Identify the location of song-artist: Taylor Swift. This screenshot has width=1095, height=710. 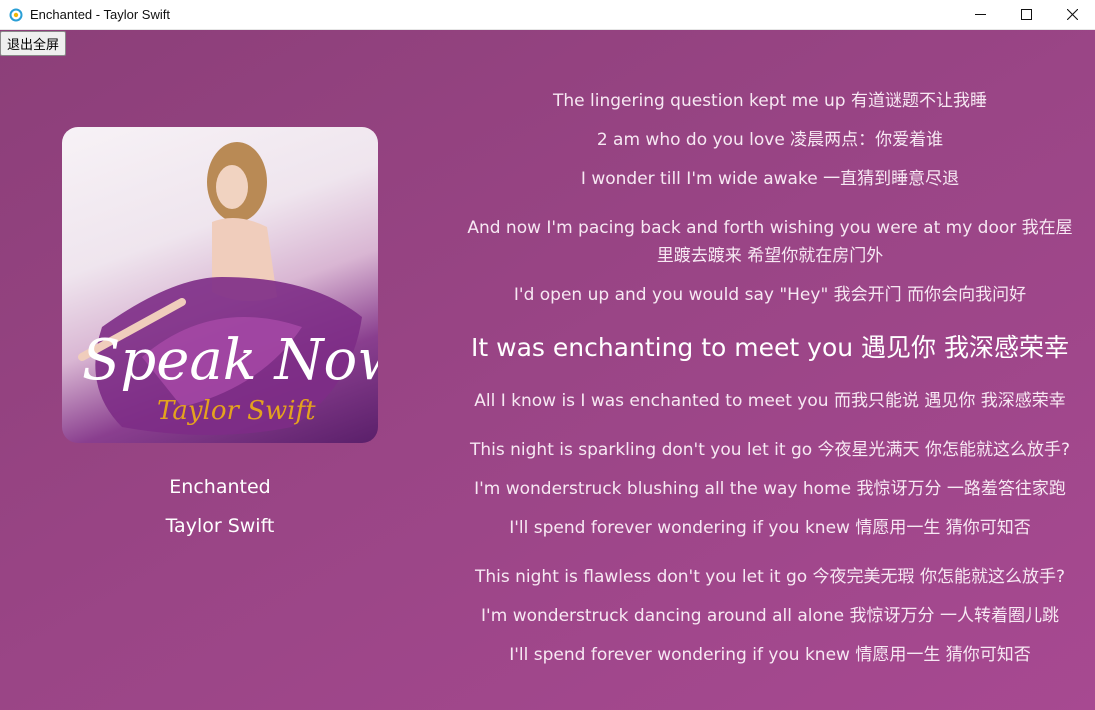
(220, 526).